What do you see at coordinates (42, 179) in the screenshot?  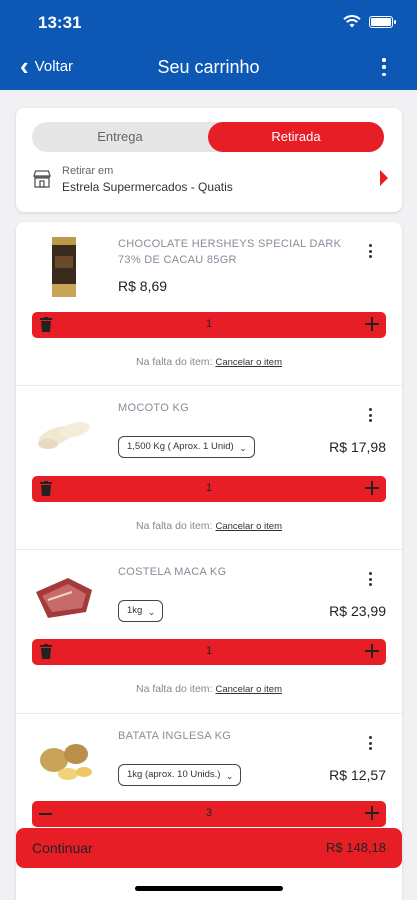 I see `store-icon` at bounding box center [42, 179].